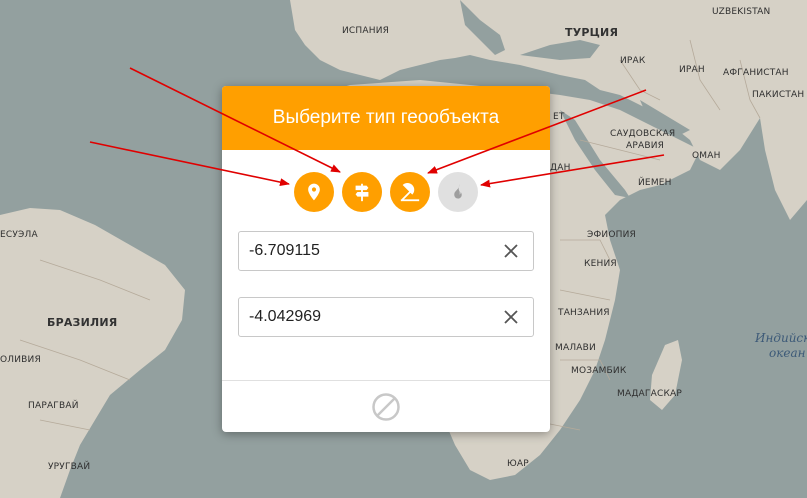 This screenshot has height=498, width=807. What do you see at coordinates (364, 251) in the screenshot?
I see `latitude-input` at bounding box center [364, 251].